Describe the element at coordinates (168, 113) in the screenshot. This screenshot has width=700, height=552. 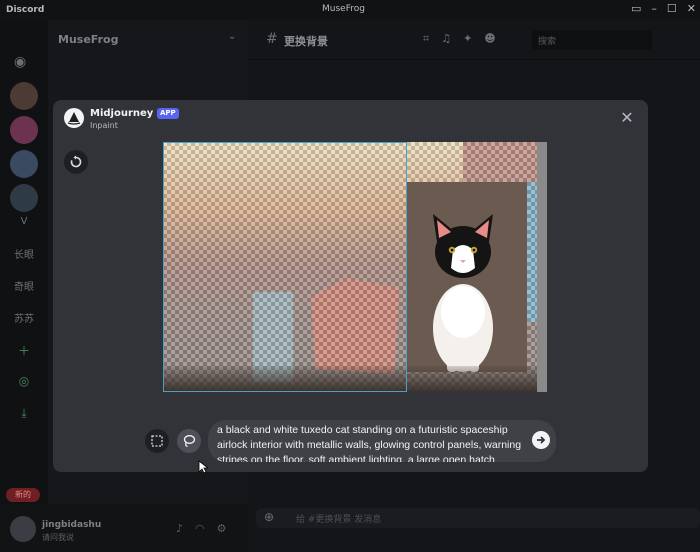
I see `app-tag: APP` at that location.